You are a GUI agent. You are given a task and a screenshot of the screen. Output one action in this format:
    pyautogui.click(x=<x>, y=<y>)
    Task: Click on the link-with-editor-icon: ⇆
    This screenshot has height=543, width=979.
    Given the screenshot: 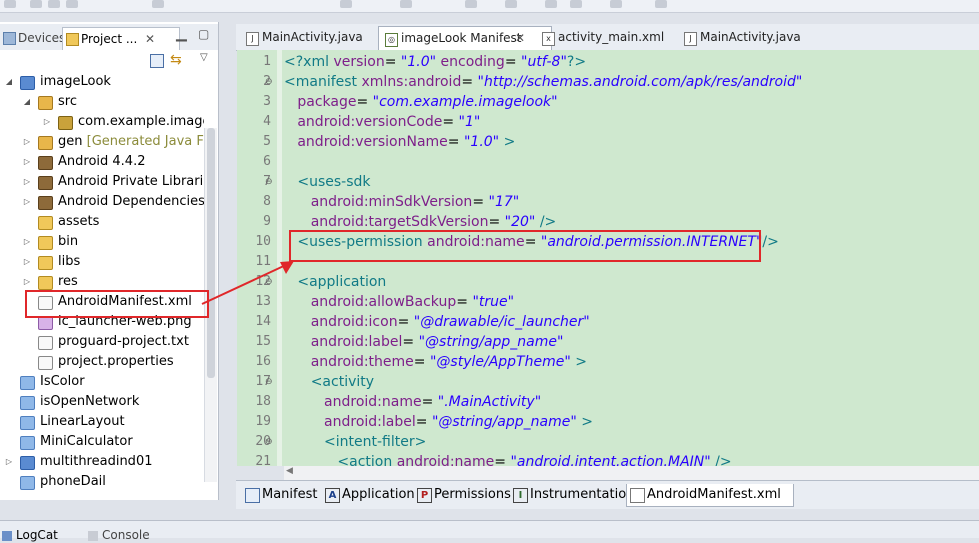 What is the action you would take?
    pyautogui.click(x=177, y=60)
    